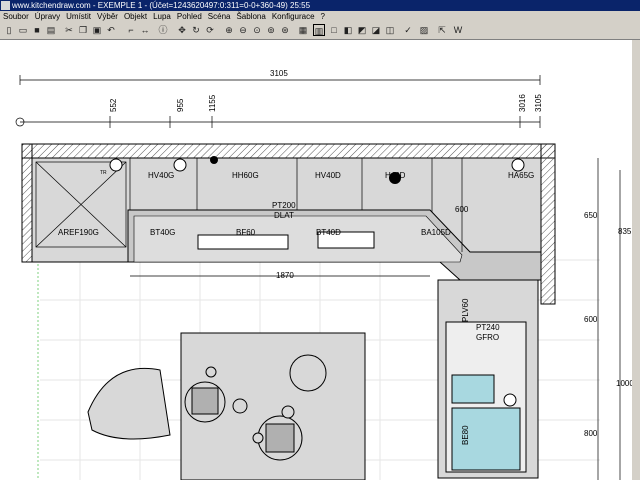 The height and width of the screenshot is (485, 640). I want to click on paste-icon: ▣, so click(97, 30).